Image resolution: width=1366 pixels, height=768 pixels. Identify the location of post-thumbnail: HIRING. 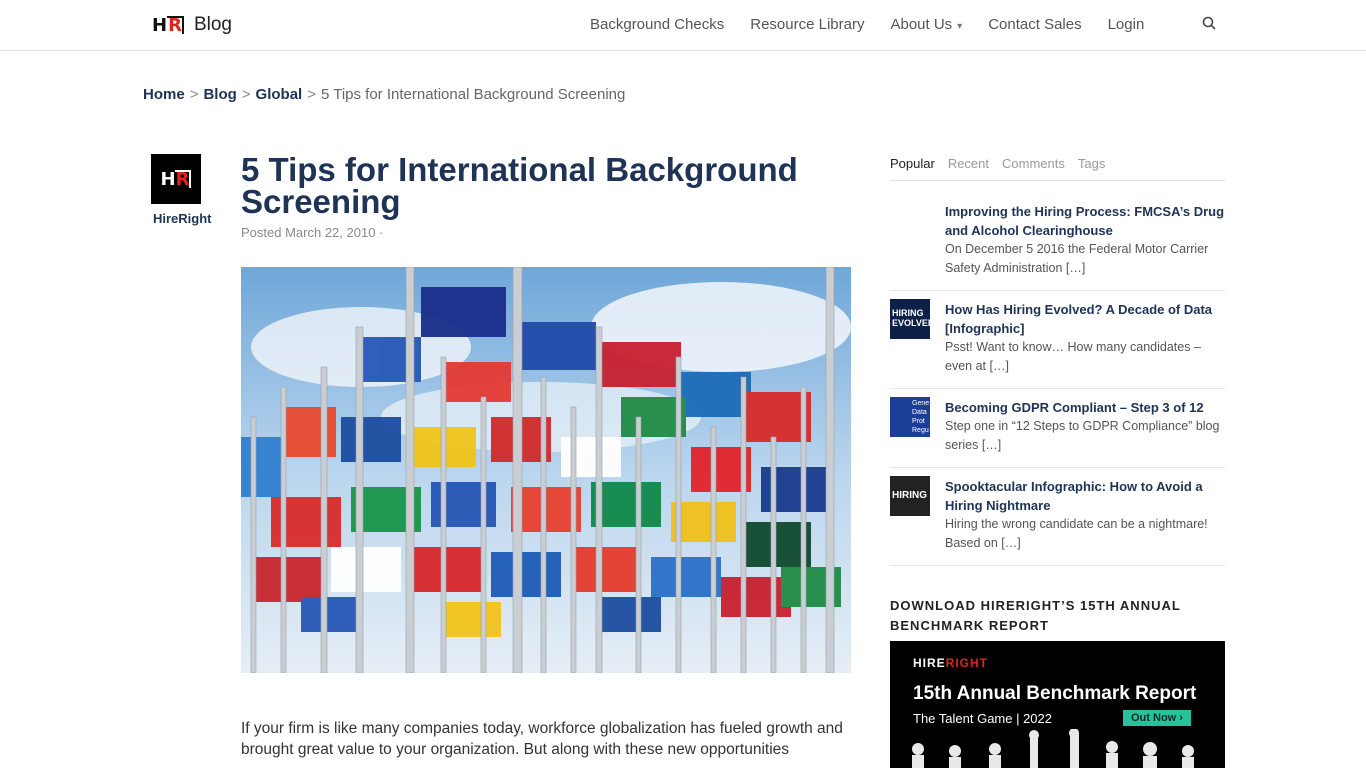
(910, 496).